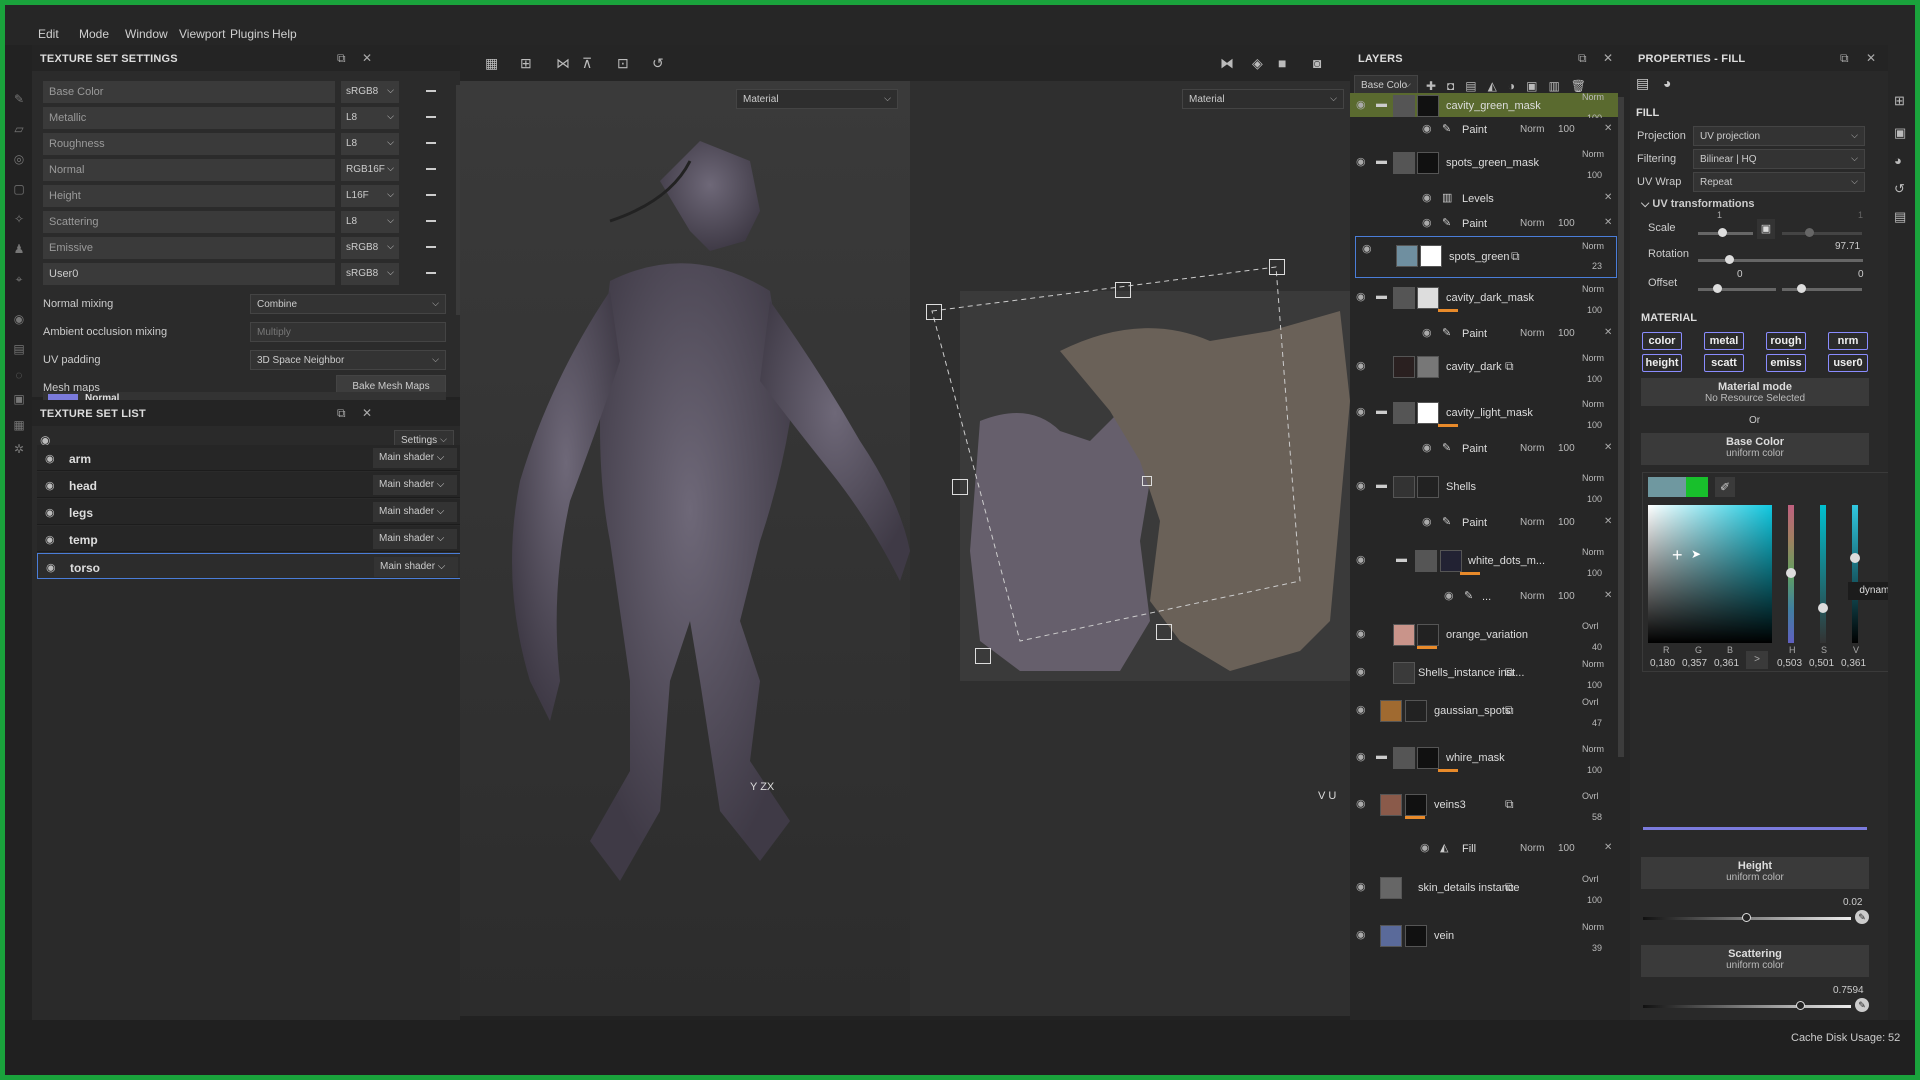 The width and height of the screenshot is (1920, 1080). I want to click on chip-rough: rough, so click(1786, 341).